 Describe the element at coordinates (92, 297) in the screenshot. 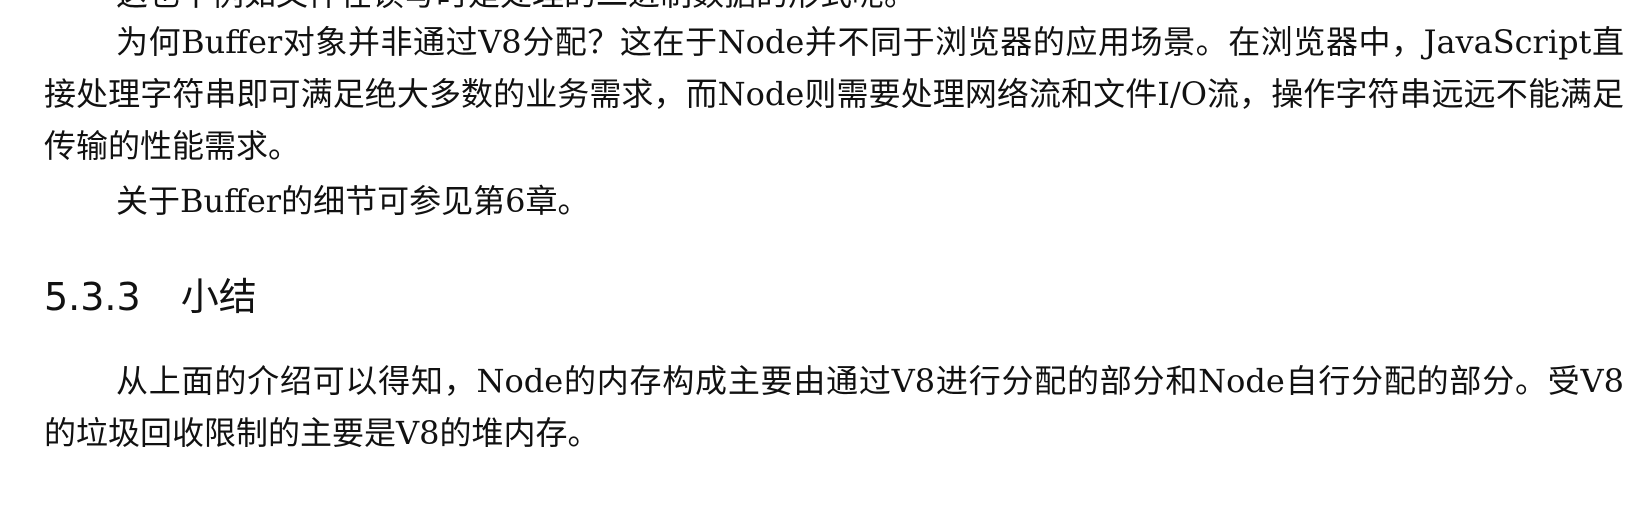

I see `section-number: 5.3.3` at that location.